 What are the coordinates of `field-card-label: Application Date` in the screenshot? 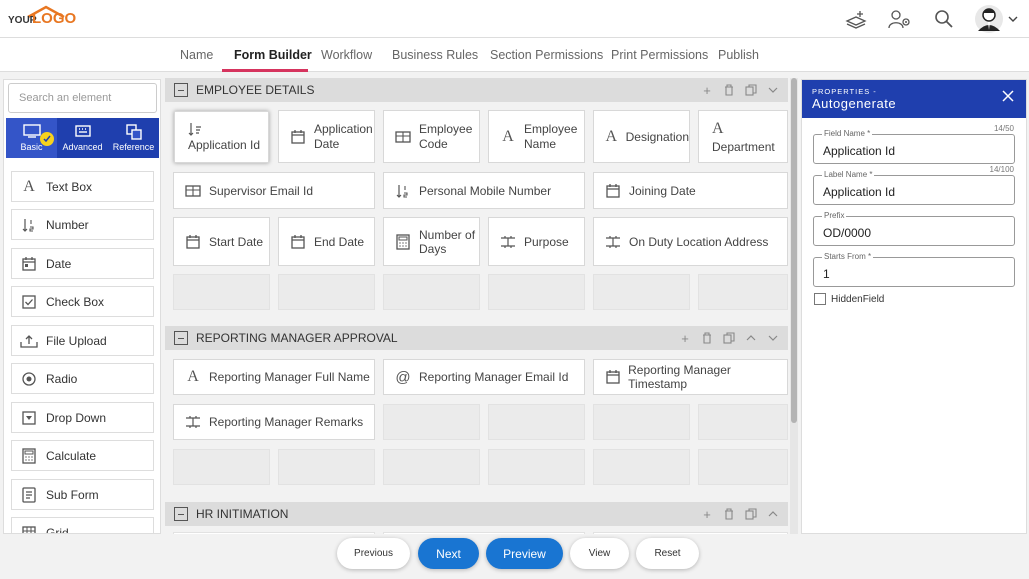 It's located at (343, 136).